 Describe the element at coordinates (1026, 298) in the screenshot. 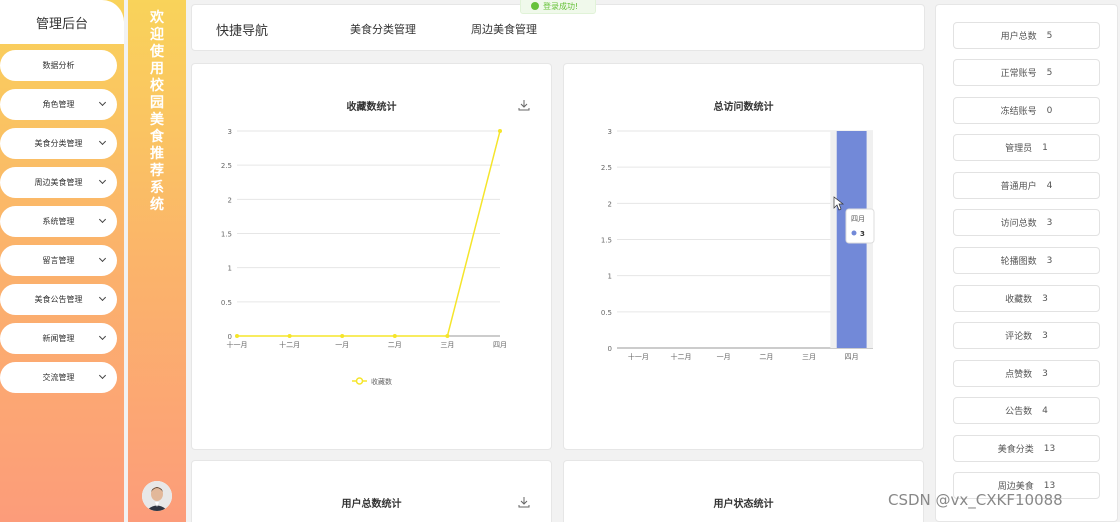

I see `stat-favorites: 收藏数 3` at that location.